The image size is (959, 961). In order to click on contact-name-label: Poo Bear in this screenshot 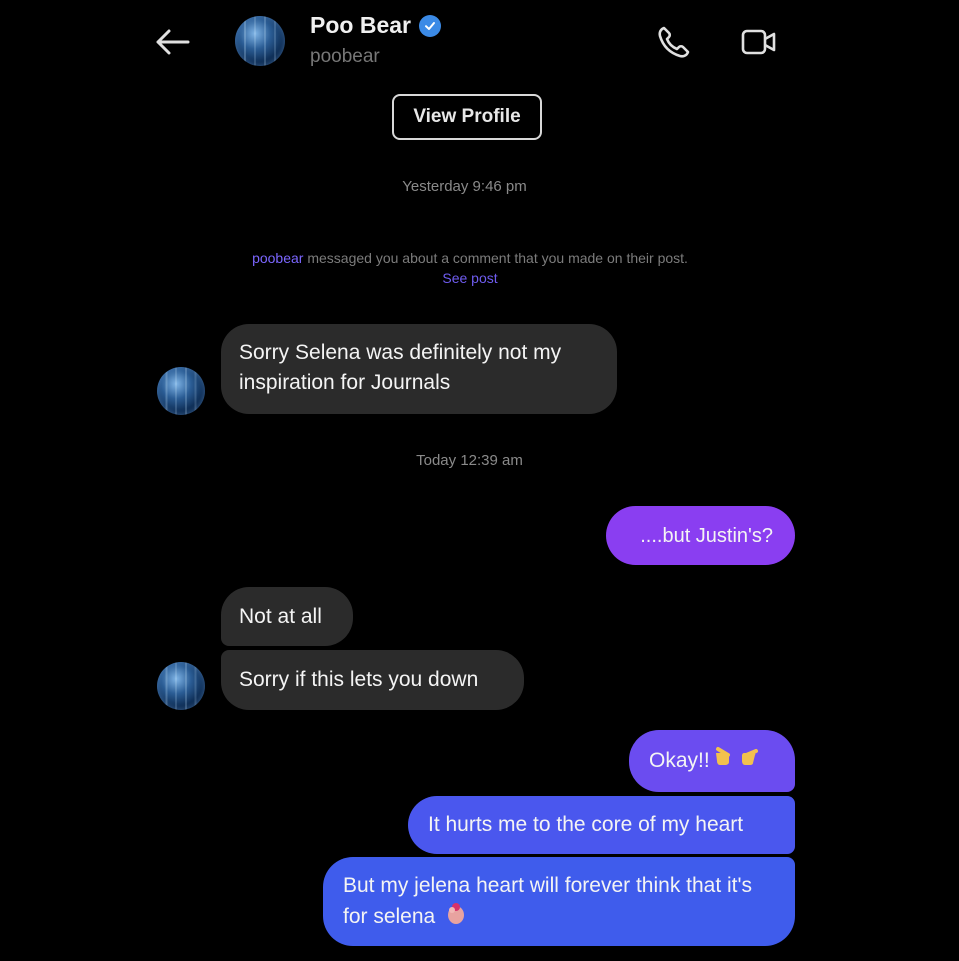, I will do `click(360, 25)`.